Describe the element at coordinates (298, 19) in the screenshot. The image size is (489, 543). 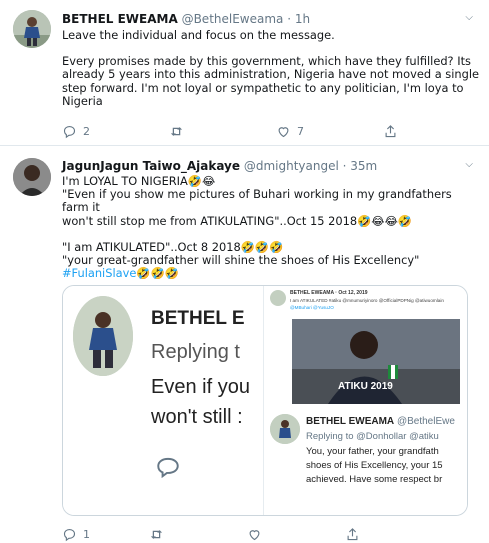
I see `tweet-time: · 1h` at that location.